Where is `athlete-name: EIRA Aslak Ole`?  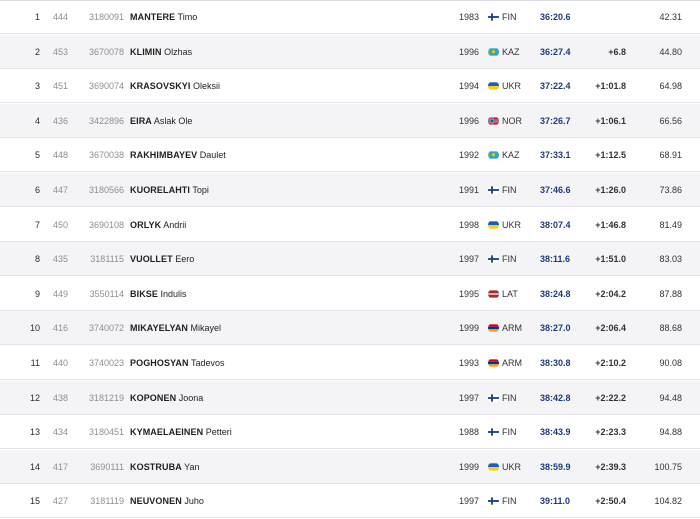
athlete-name: EIRA Aslak Ole is located at coordinates (161, 121).